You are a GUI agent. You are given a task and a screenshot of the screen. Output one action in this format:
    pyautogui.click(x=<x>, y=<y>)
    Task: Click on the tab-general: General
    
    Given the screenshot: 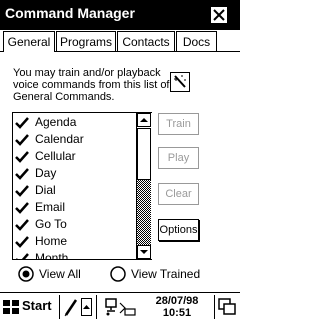 What is the action you would take?
    pyautogui.click(x=29, y=41)
    